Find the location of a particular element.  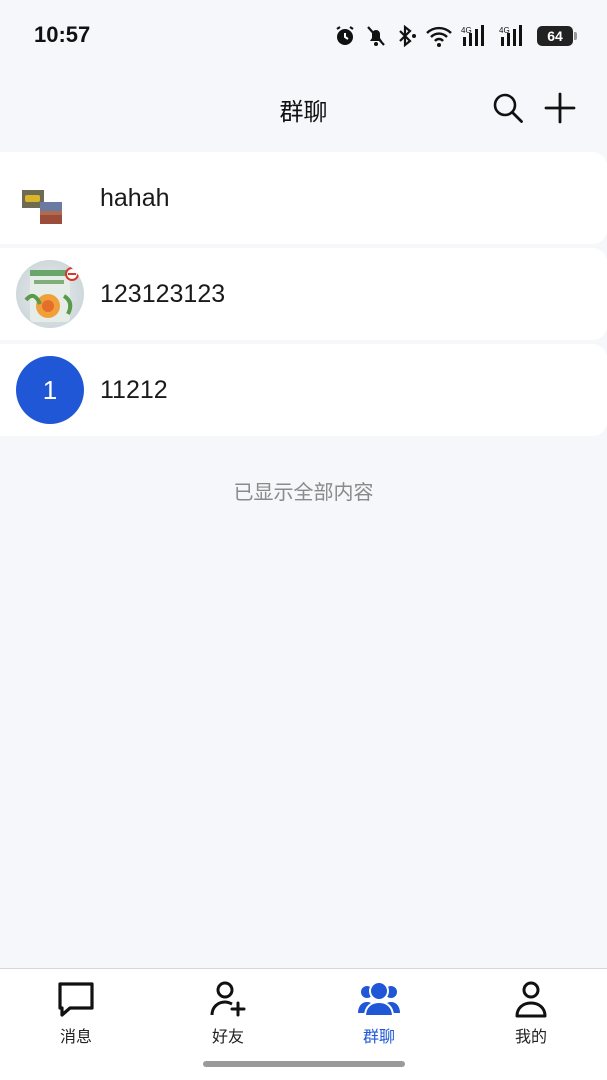

tab-group-chat: 群聊 is located at coordinates (379, 1014).